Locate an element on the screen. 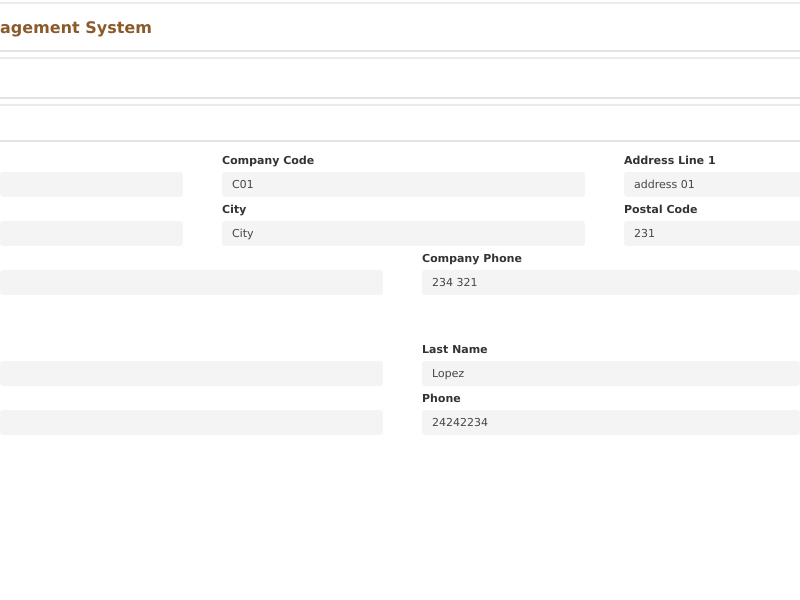 Image resolution: width=800 pixels, height=600 pixels. input-field: Lopez is located at coordinates (611, 373).